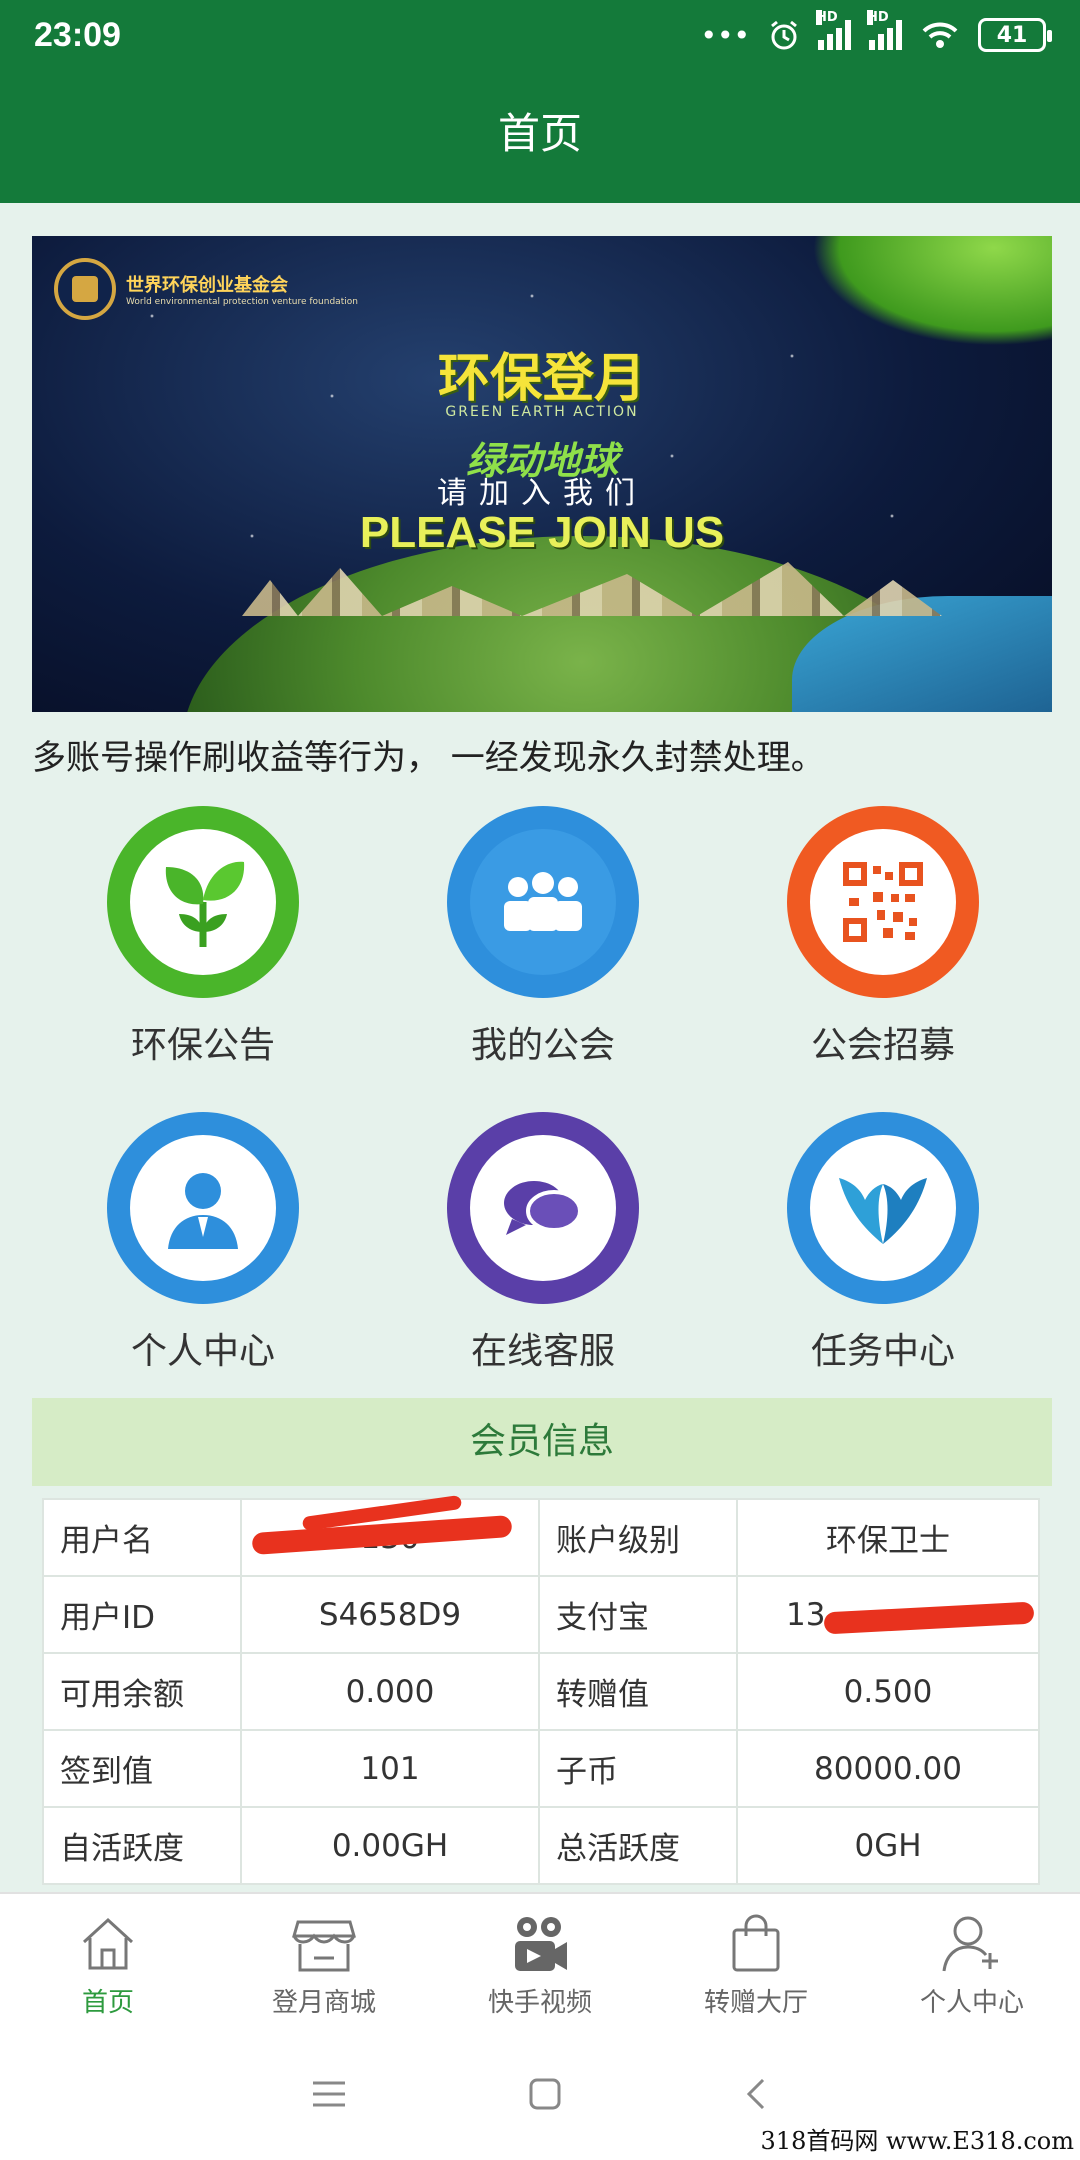 The width and height of the screenshot is (1080, 2160). Describe the element at coordinates (940, 35) in the screenshot. I see `wifi-icon` at that location.